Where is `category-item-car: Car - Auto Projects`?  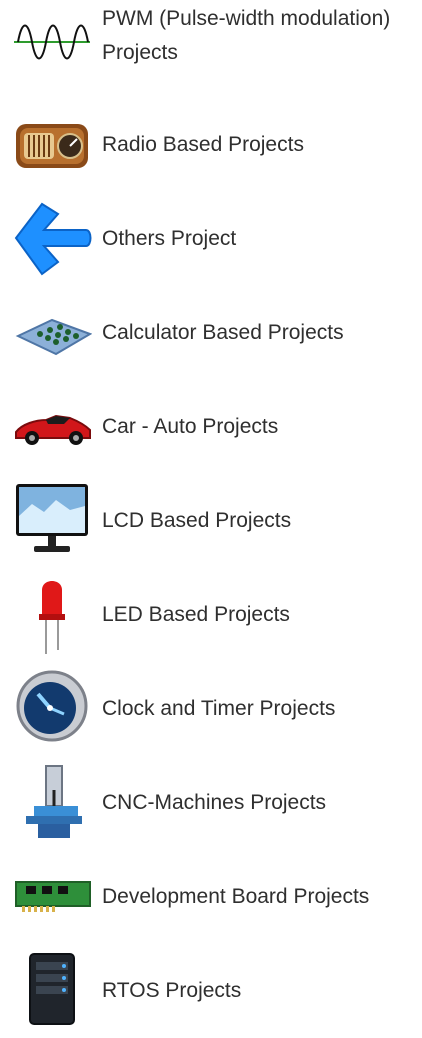
category-item-car: Car - Auto Projects is located at coordinates (211, 427).